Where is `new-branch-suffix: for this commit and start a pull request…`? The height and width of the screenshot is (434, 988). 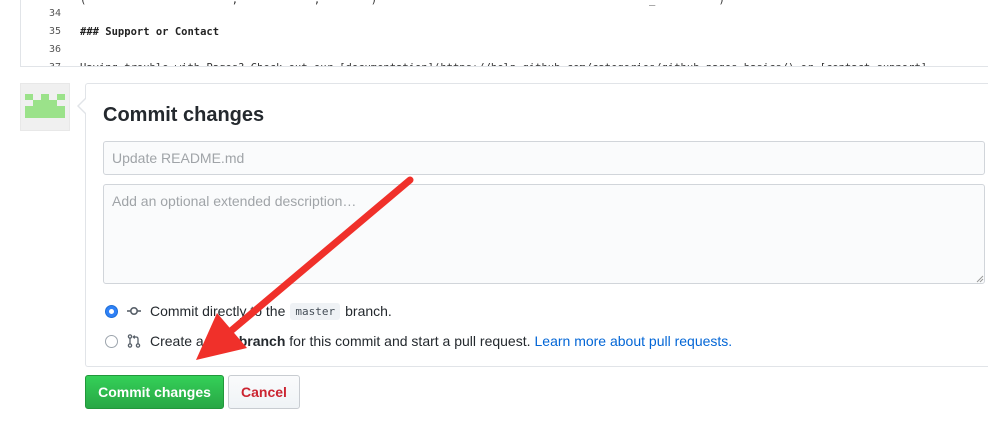 new-branch-suffix: for this commit and start a pull request… is located at coordinates (410, 341).